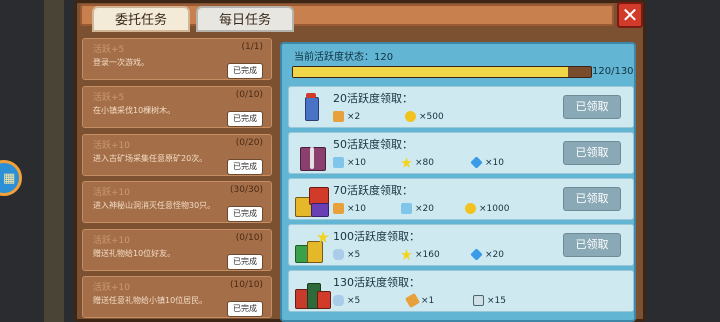 This screenshot has height=322, width=720. I want to click on task-description: 进入神秘山洞消灭任意怪物30只。, so click(154, 205).